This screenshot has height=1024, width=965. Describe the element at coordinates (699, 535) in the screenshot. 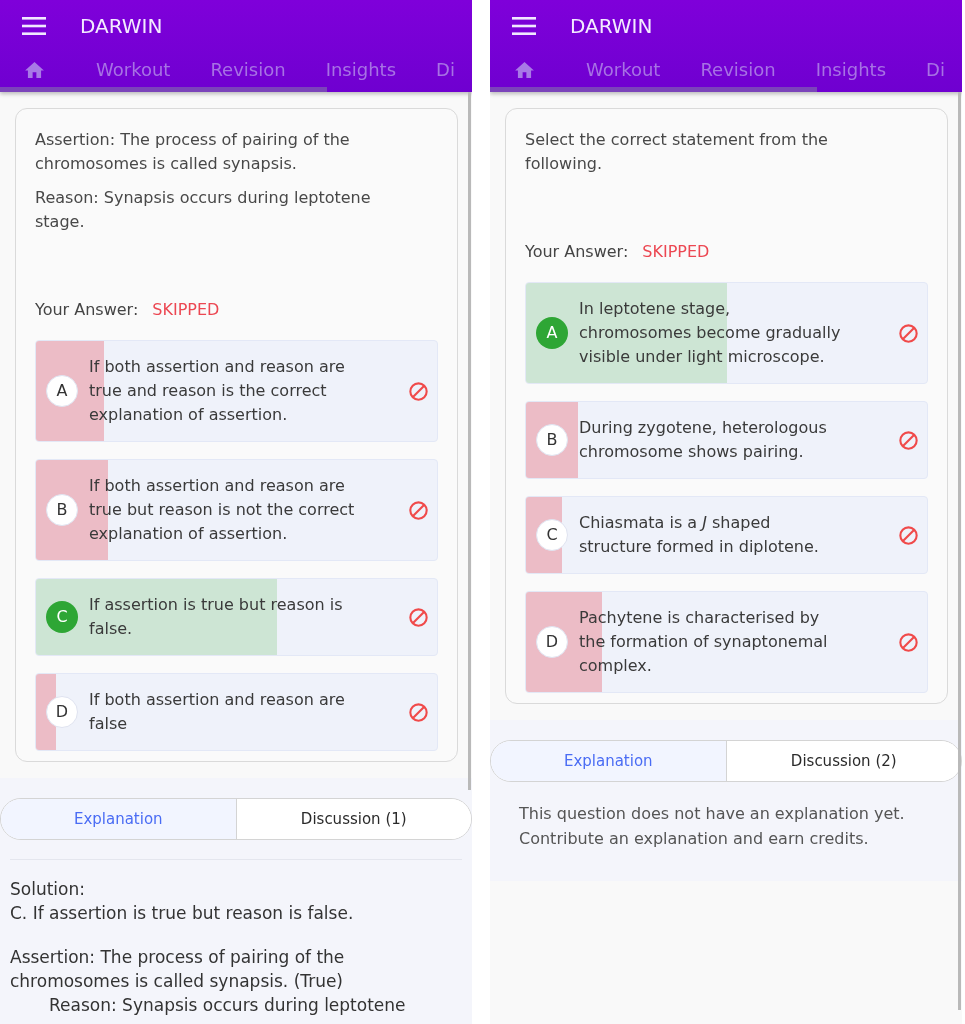

I see `option-text: Chiasmata is a J shaped structure formed in diplotene.` at that location.